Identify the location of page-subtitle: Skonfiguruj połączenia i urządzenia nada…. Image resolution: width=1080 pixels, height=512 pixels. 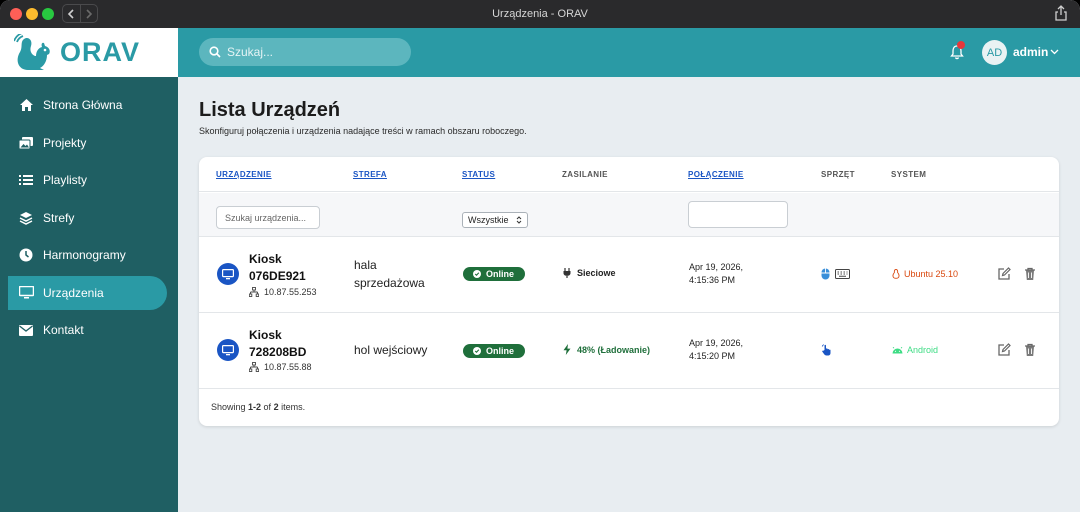
(363, 131).